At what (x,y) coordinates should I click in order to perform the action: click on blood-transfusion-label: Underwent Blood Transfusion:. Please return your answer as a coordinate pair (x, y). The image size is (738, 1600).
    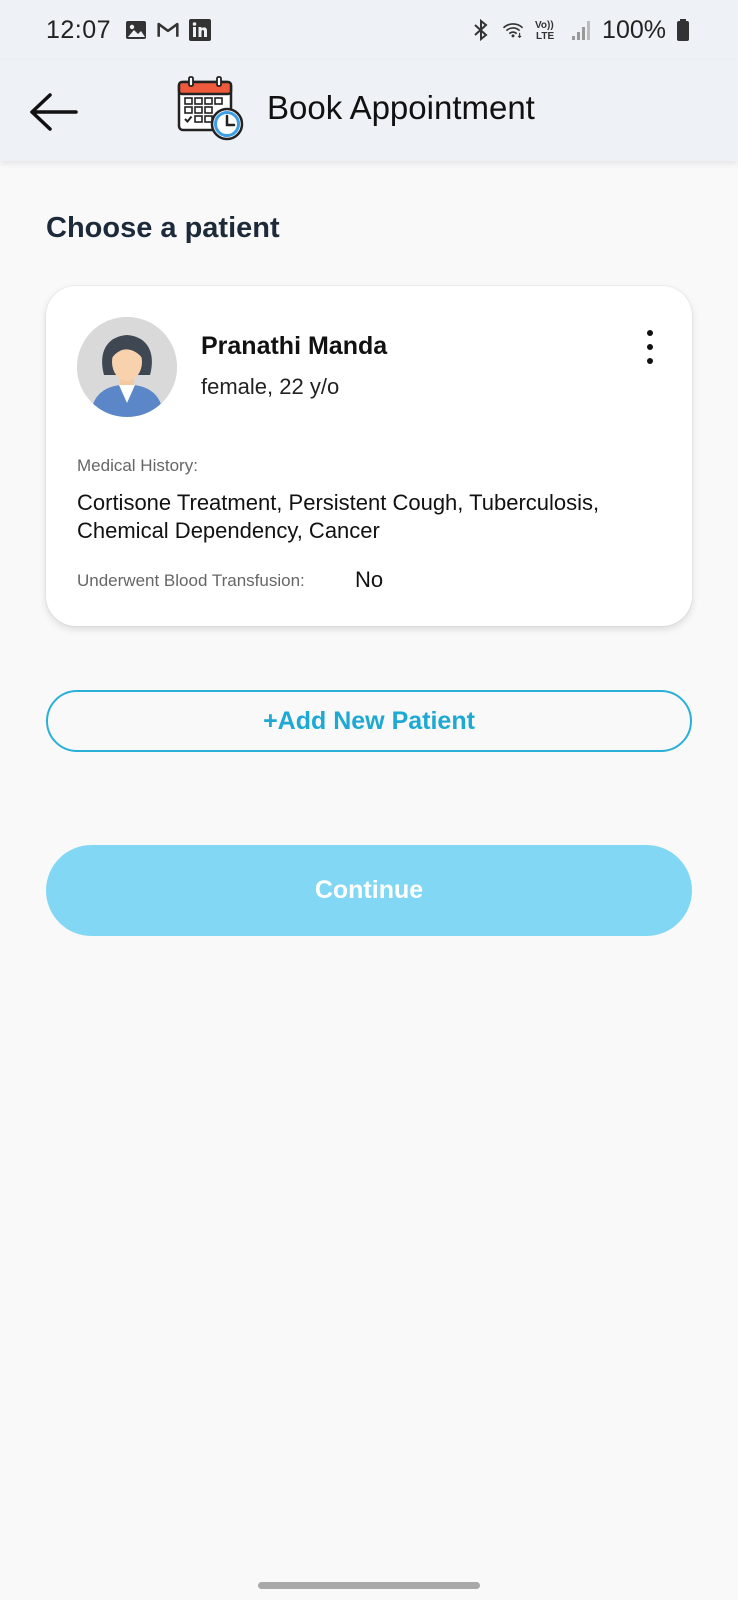
    Looking at the image, I should click on (191, 580).